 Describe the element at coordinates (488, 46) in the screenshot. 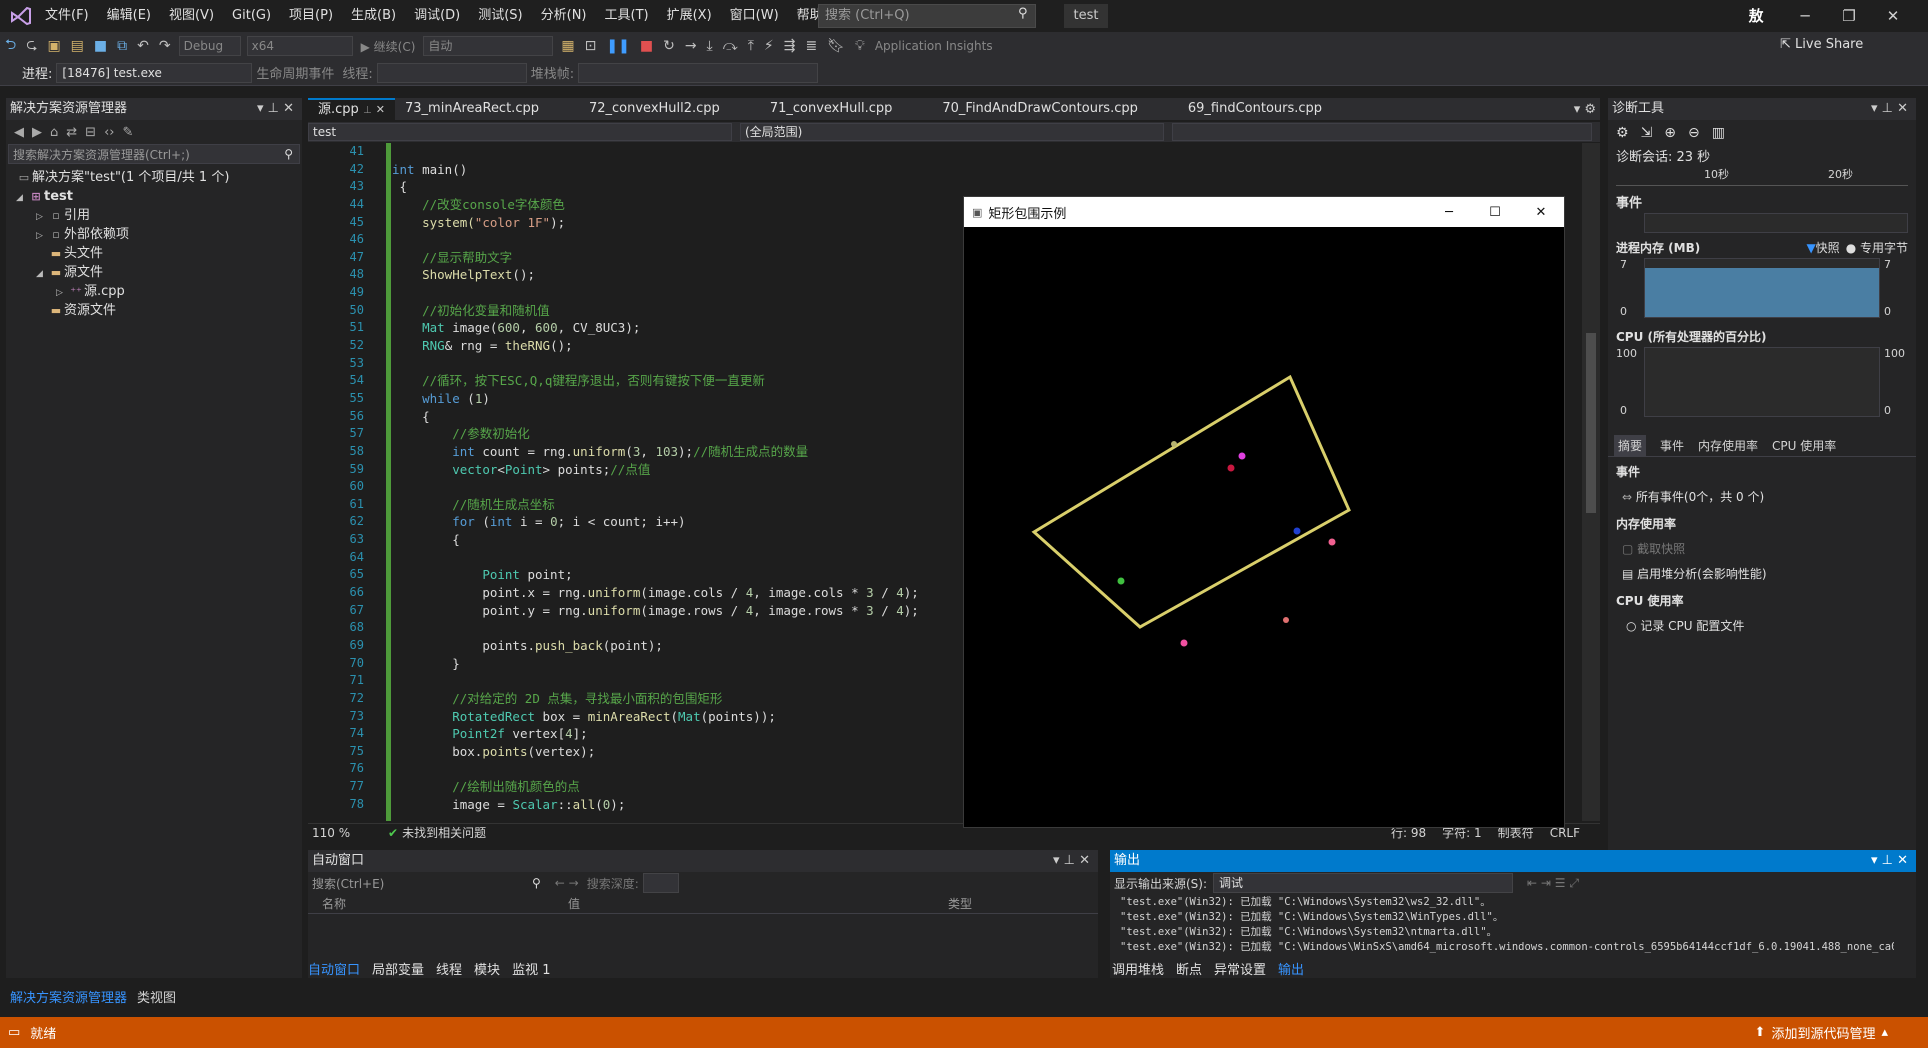

I see `auto-select: 自动` at that location.